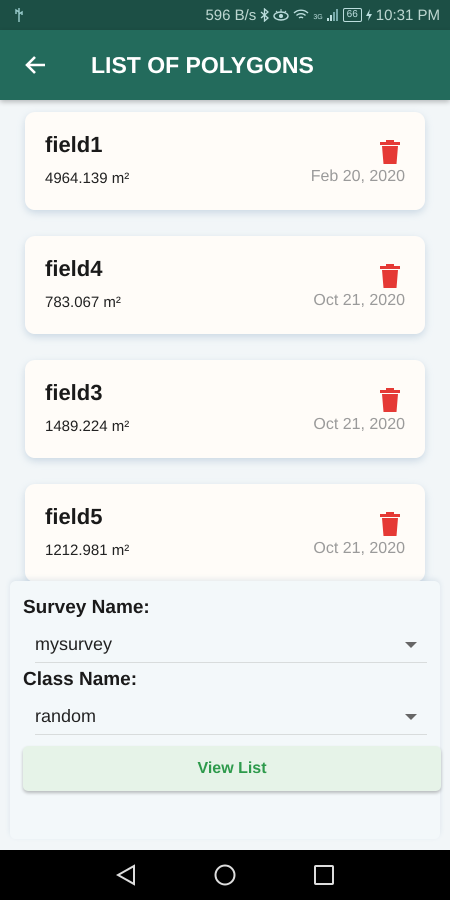  I want to click on usb-icon, so click(19, 15).